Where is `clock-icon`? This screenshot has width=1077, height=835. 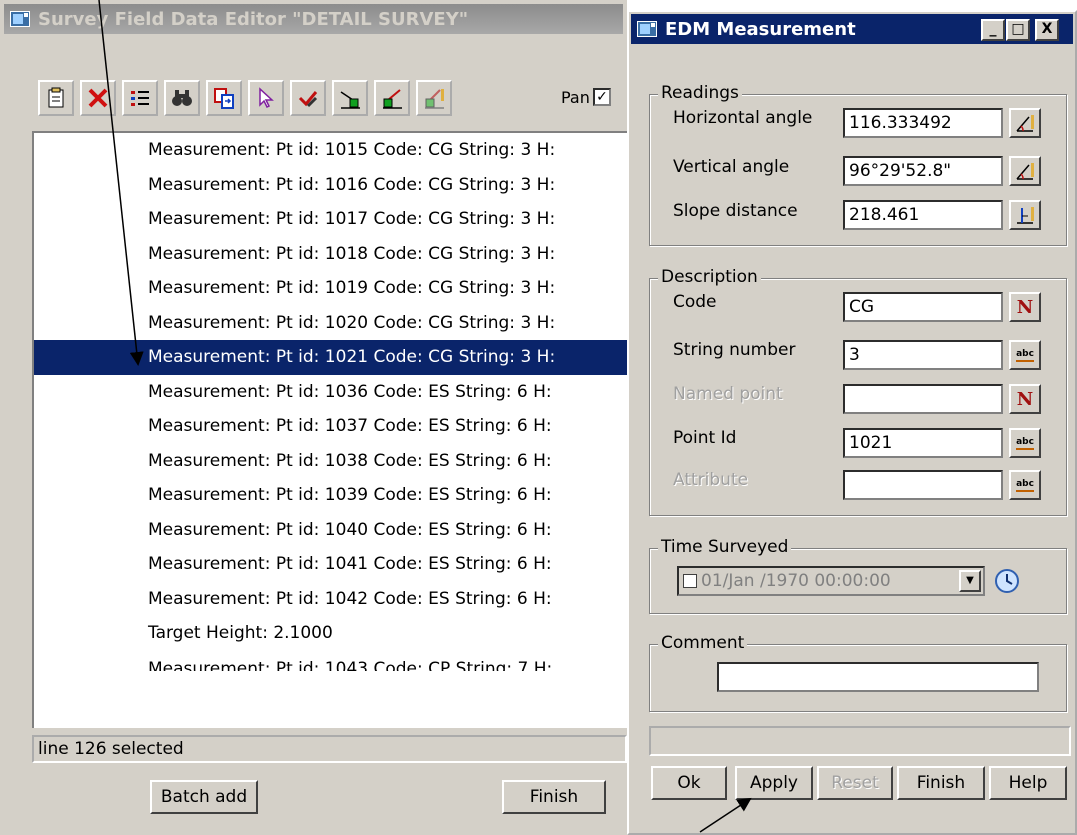 clock-icon is located at coordinates (1007, 581).